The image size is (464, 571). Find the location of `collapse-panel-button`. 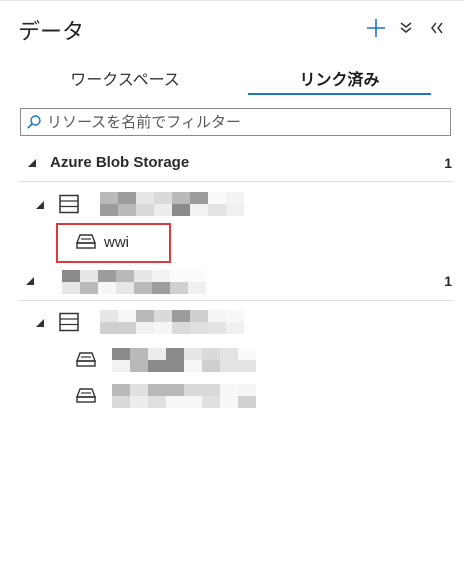

collapse-panel-button is located at coordinates (437, 28).